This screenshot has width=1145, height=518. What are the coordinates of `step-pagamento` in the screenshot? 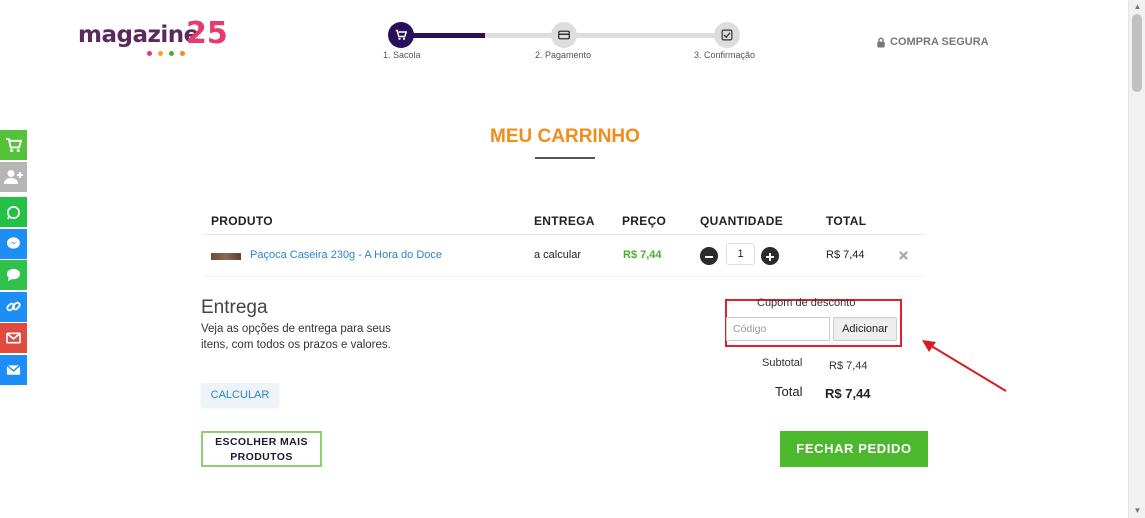 It's located at (564, 35).